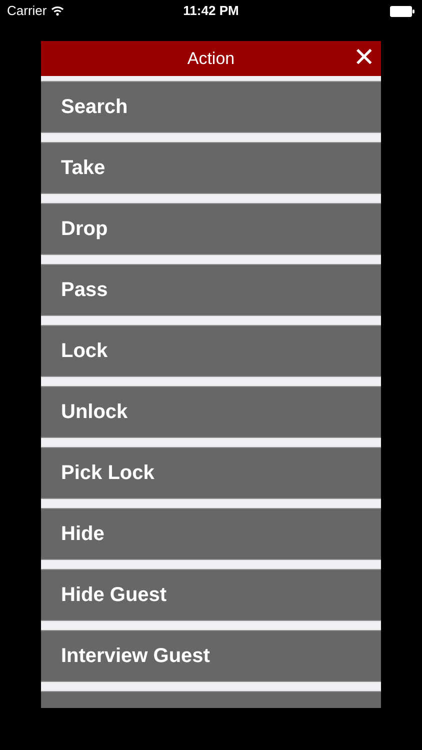 This screenshot has width=422, height=750. What do you see at coordinates (211, 107) in the screenshot?
I see `action-item: Search` at bounding box center [211, 107].